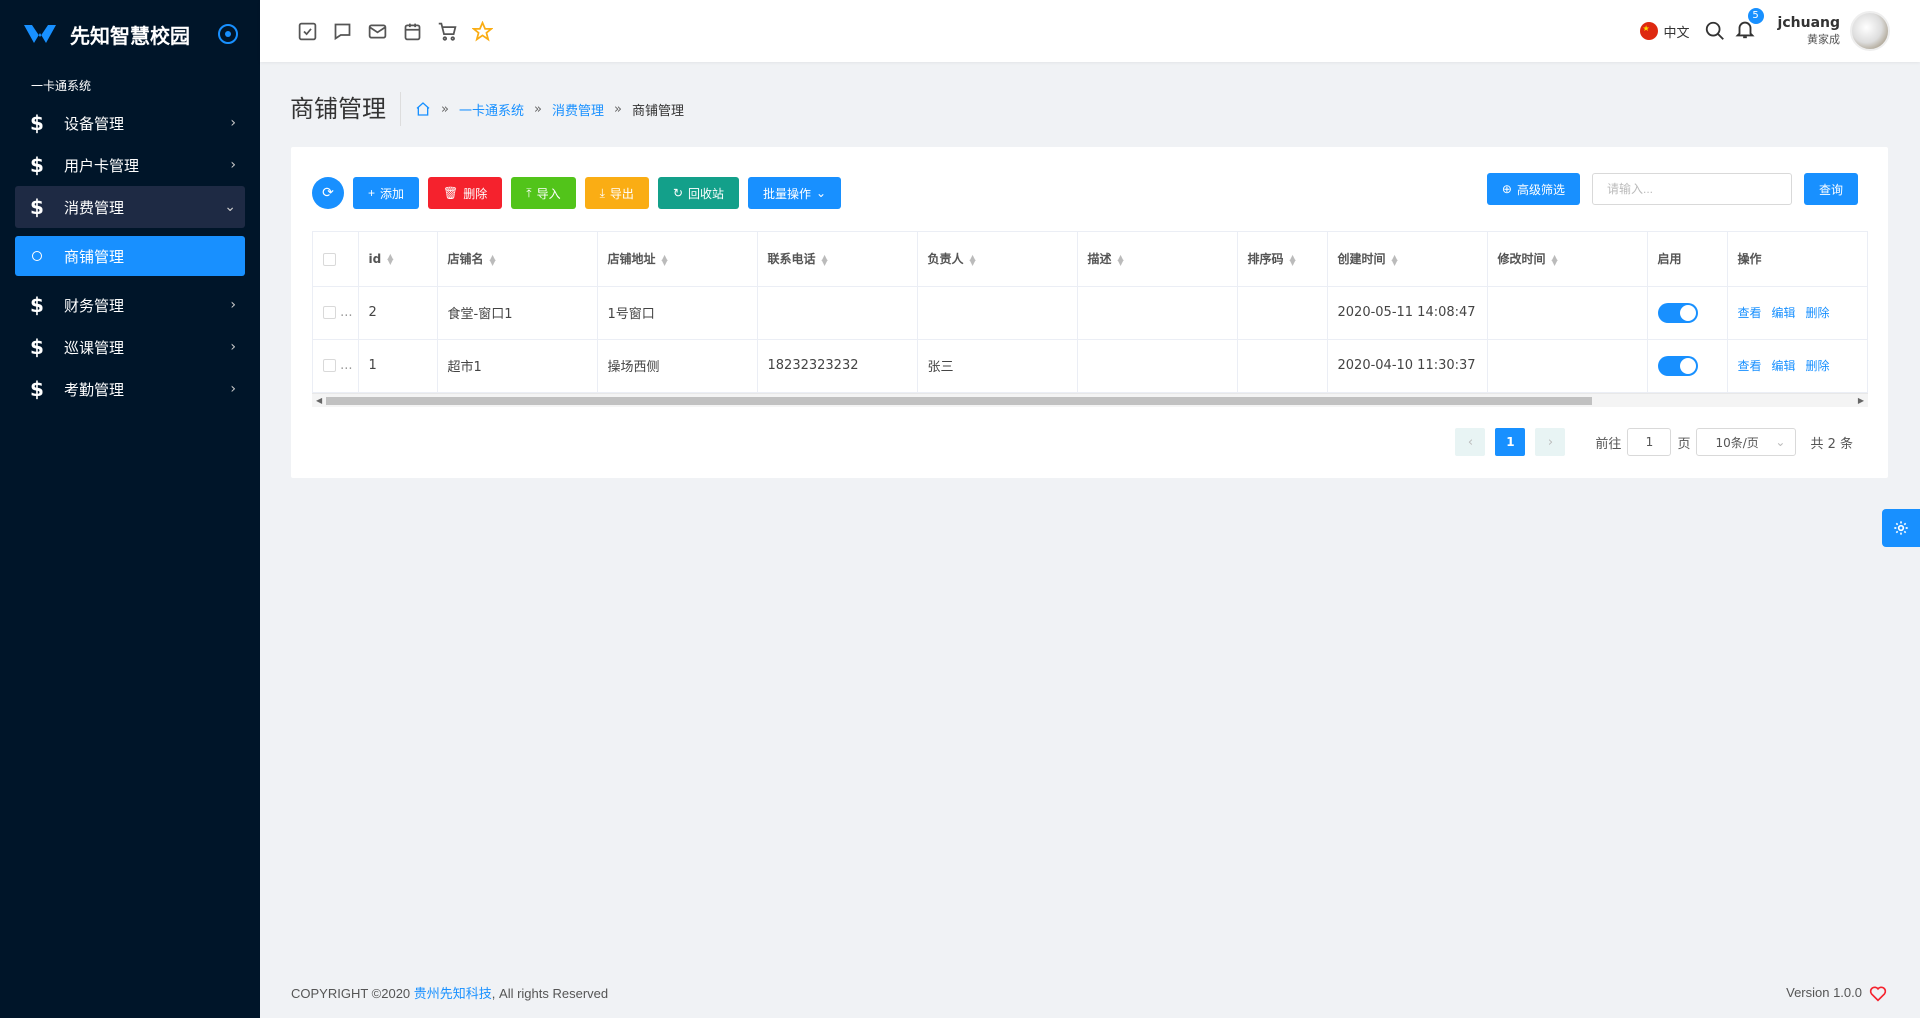  Describe the element at coordinates (1648, 31) in the screenshot. I see `china-flag-icon` at that location.